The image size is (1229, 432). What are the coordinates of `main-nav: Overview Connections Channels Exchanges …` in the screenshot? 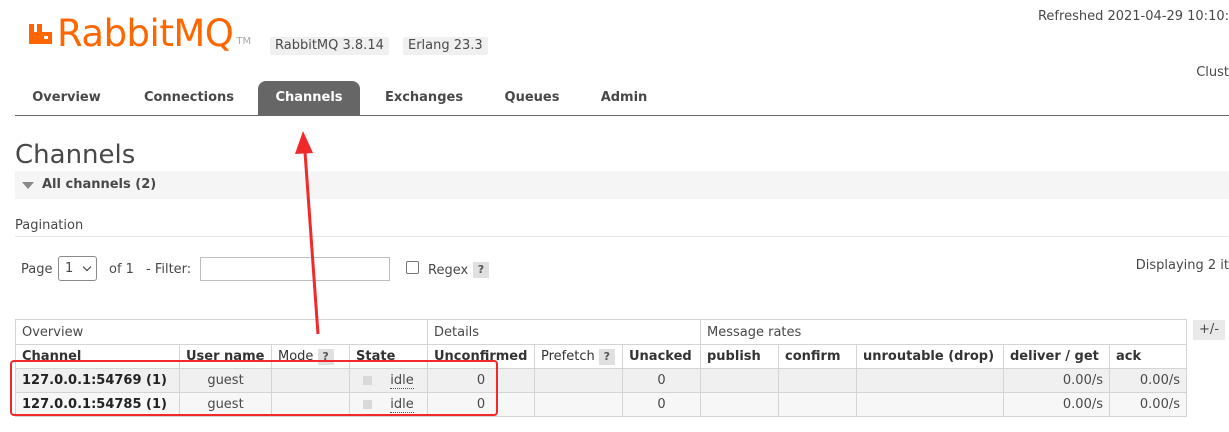 It's located at (622, 98).